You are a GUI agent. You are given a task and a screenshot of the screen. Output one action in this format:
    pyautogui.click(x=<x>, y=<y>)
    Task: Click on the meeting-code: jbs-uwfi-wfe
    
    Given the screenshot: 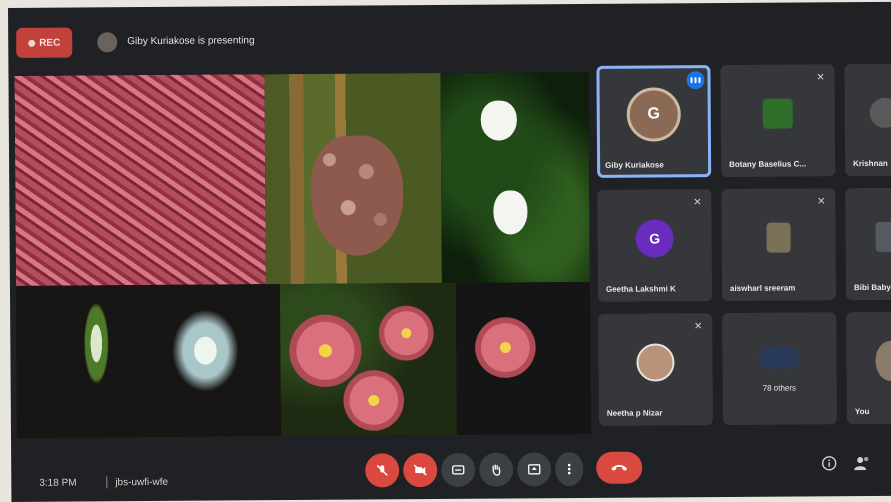 What is the action you would take?
    pyautogui.click(x=142, y=482)
    